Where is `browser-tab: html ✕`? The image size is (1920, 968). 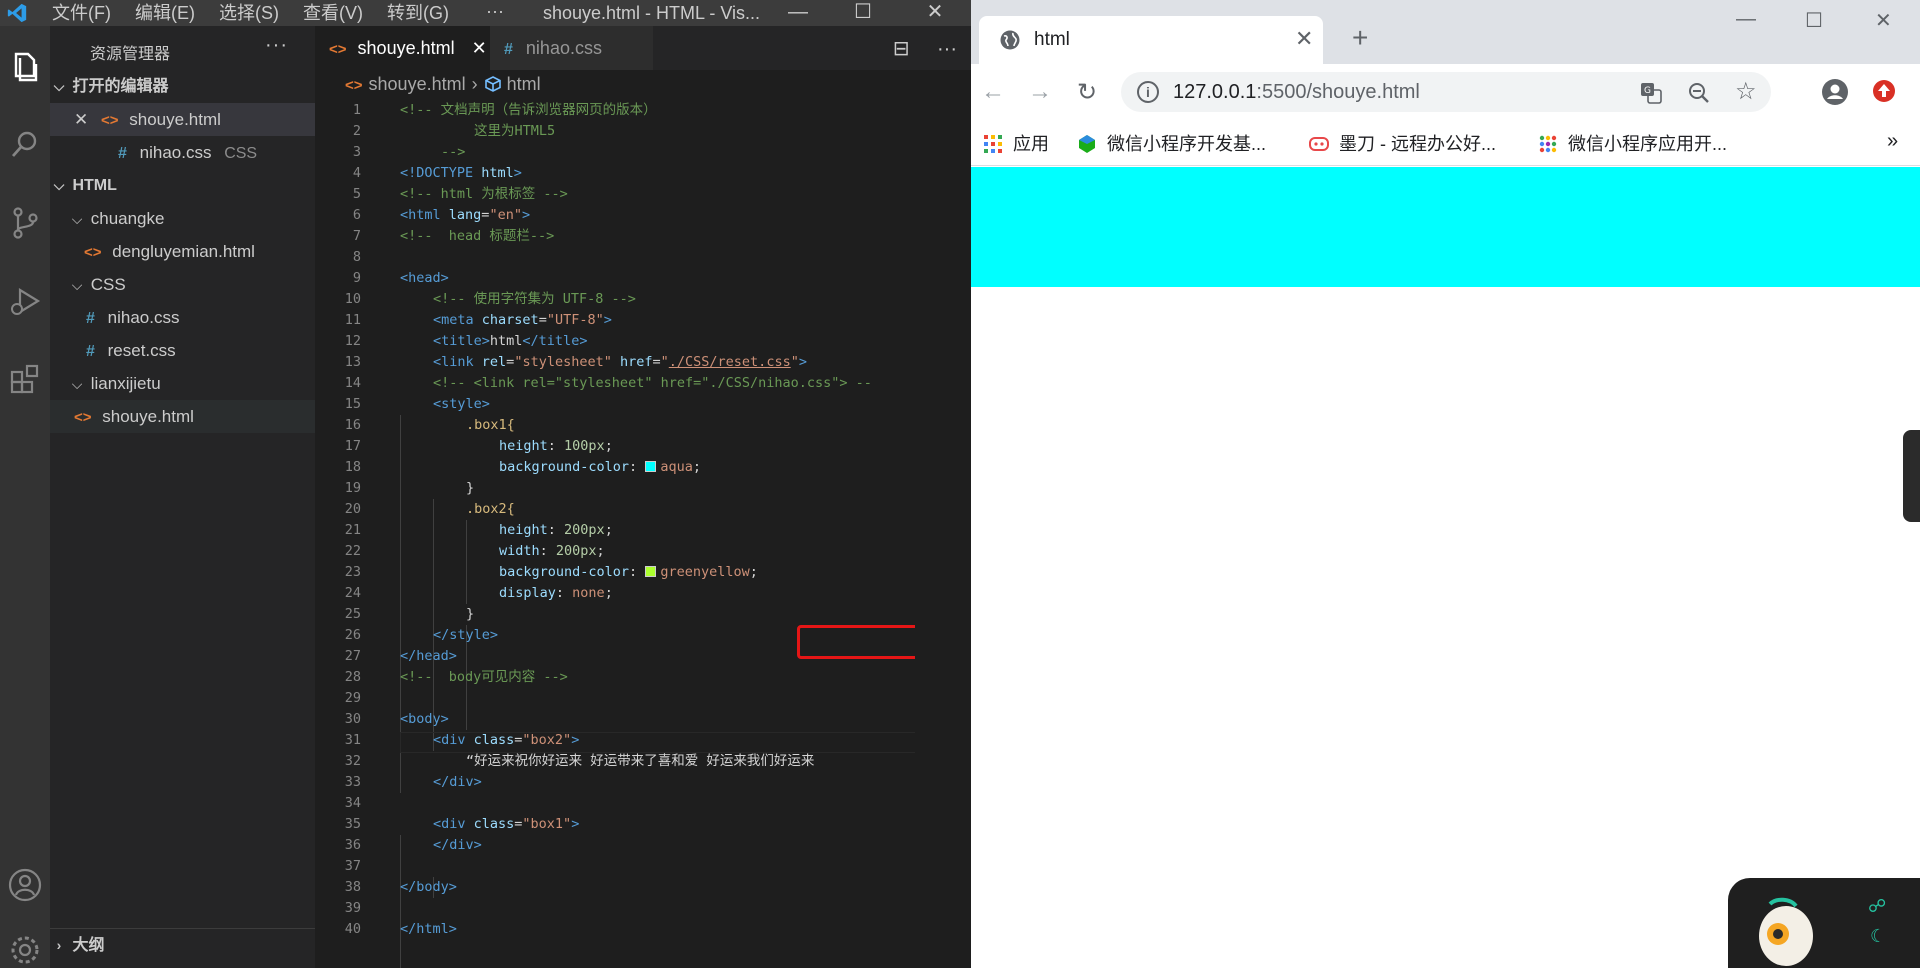 browser-tab: html ✕ is located at coordinates (1151, 40).